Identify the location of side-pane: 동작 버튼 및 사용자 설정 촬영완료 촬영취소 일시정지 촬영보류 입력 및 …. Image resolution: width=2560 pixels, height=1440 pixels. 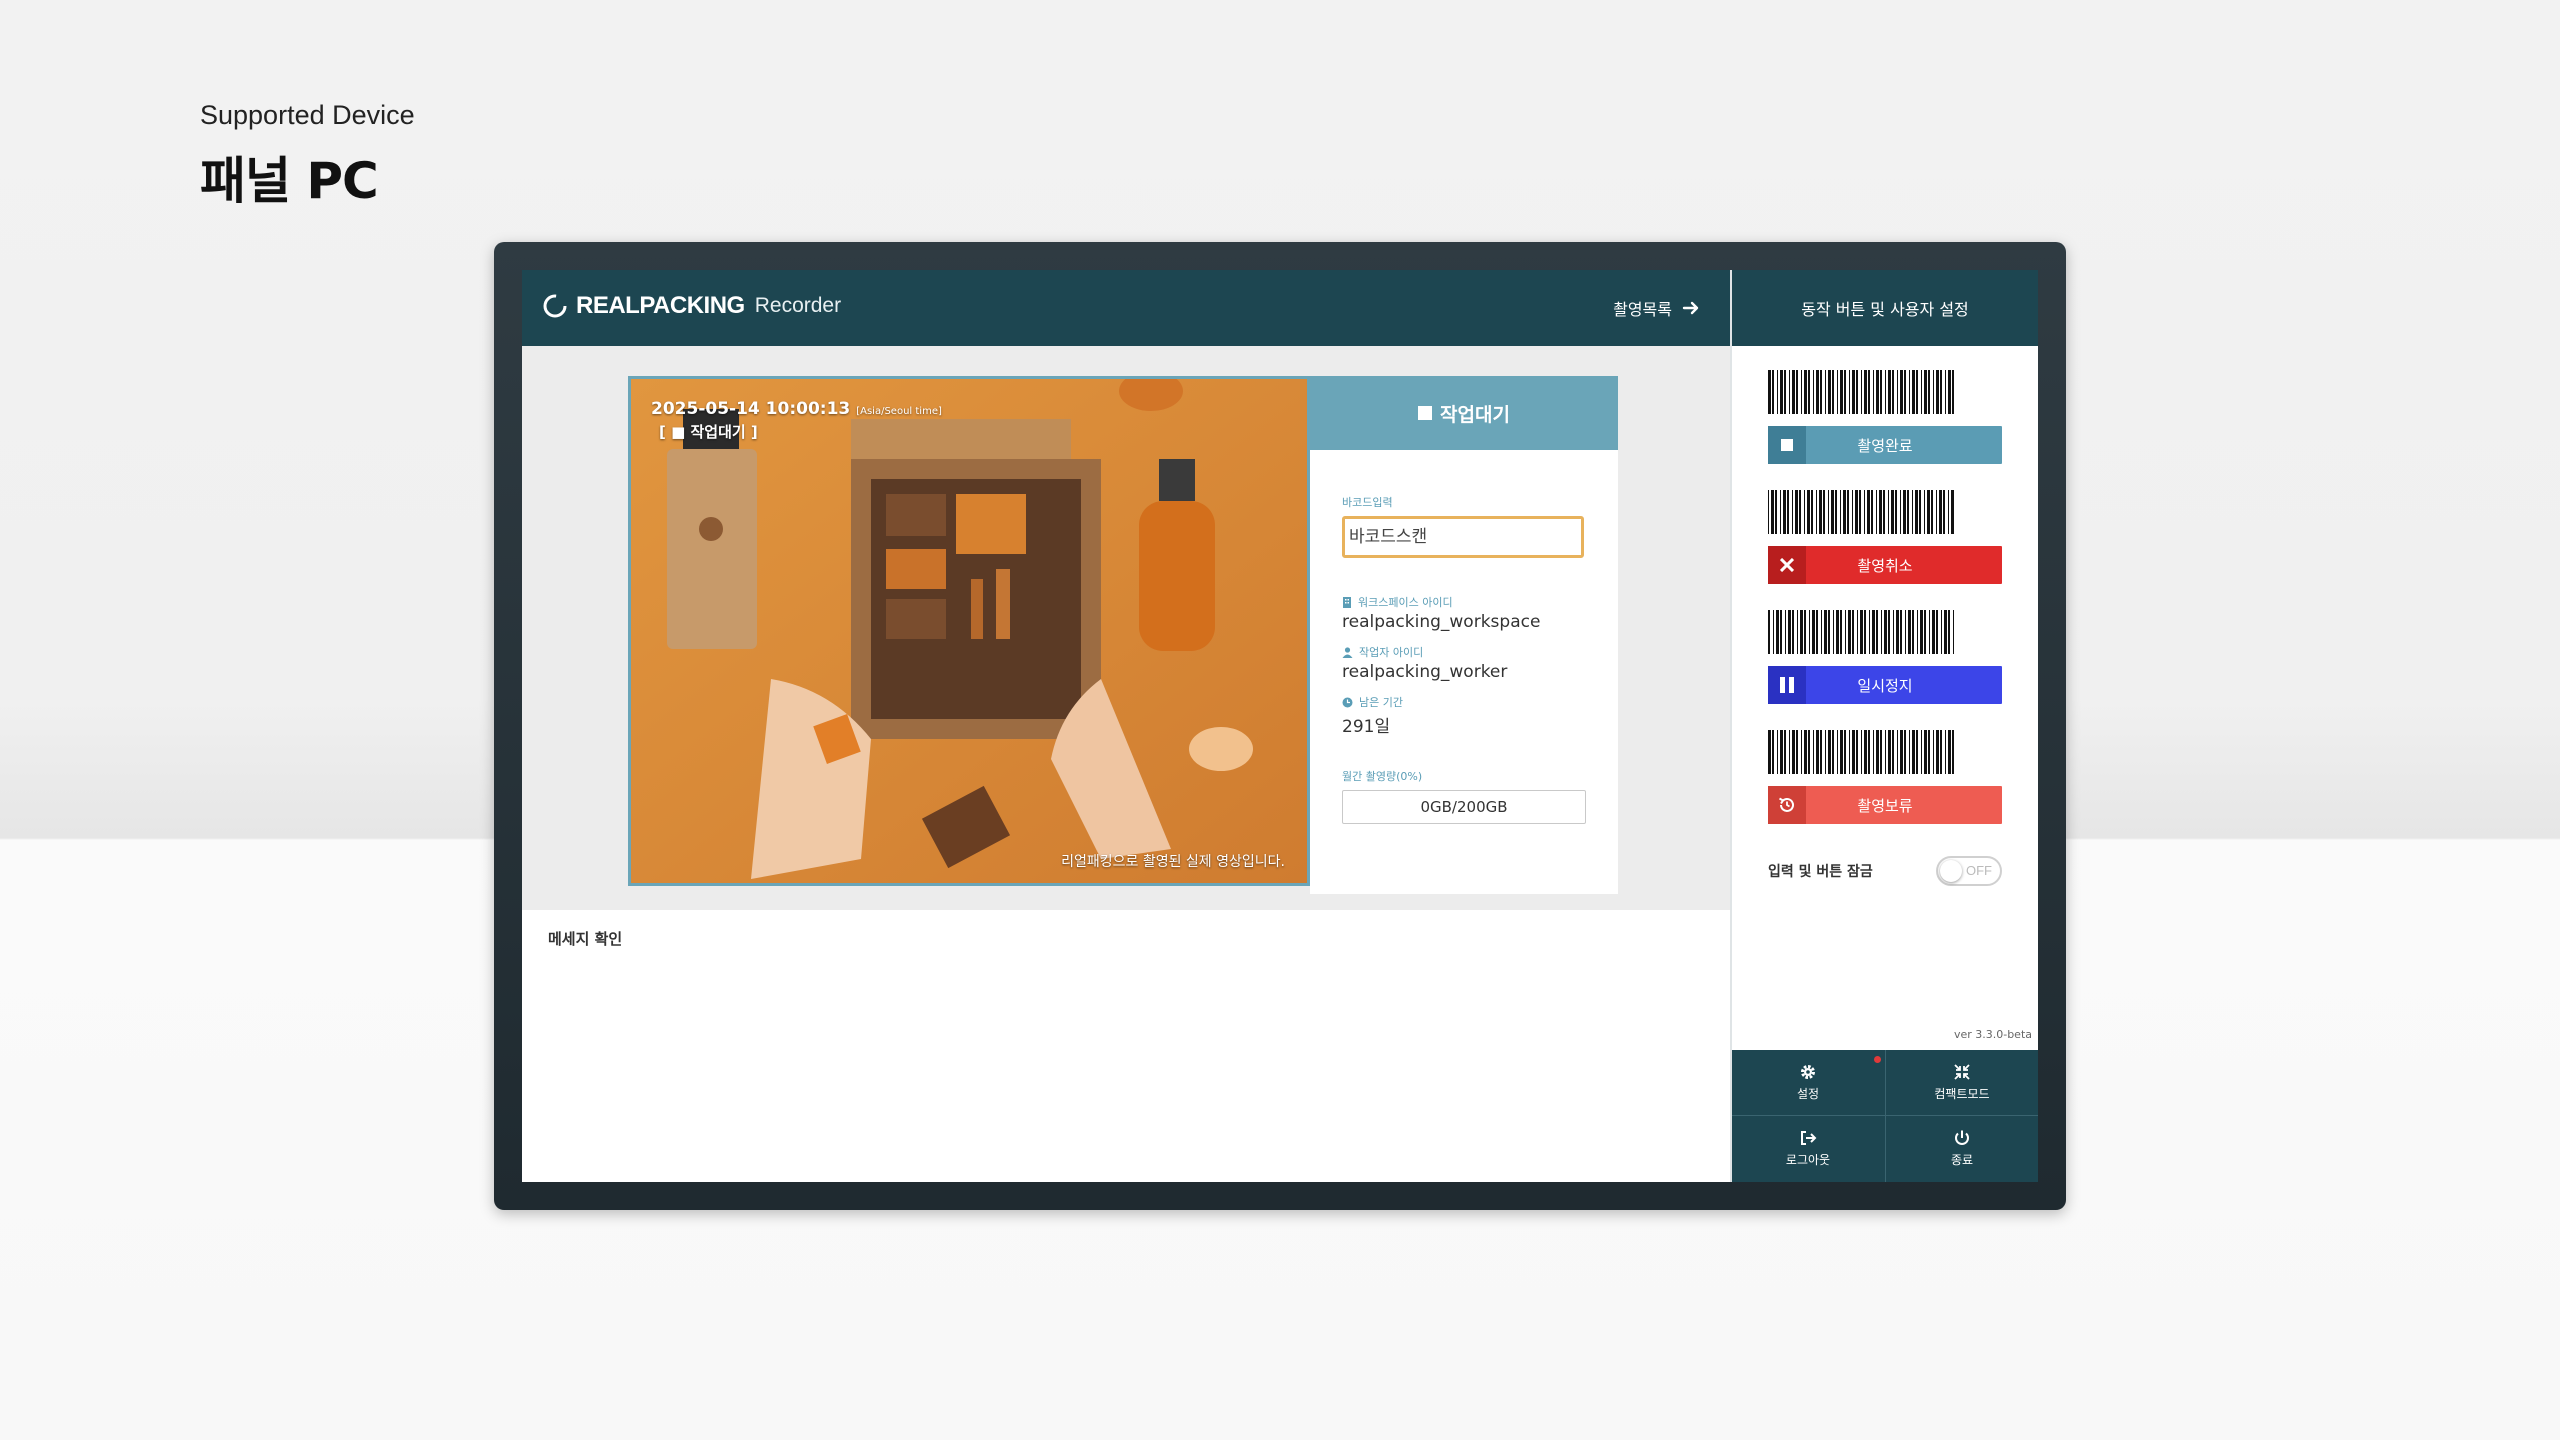
(1884, 726).